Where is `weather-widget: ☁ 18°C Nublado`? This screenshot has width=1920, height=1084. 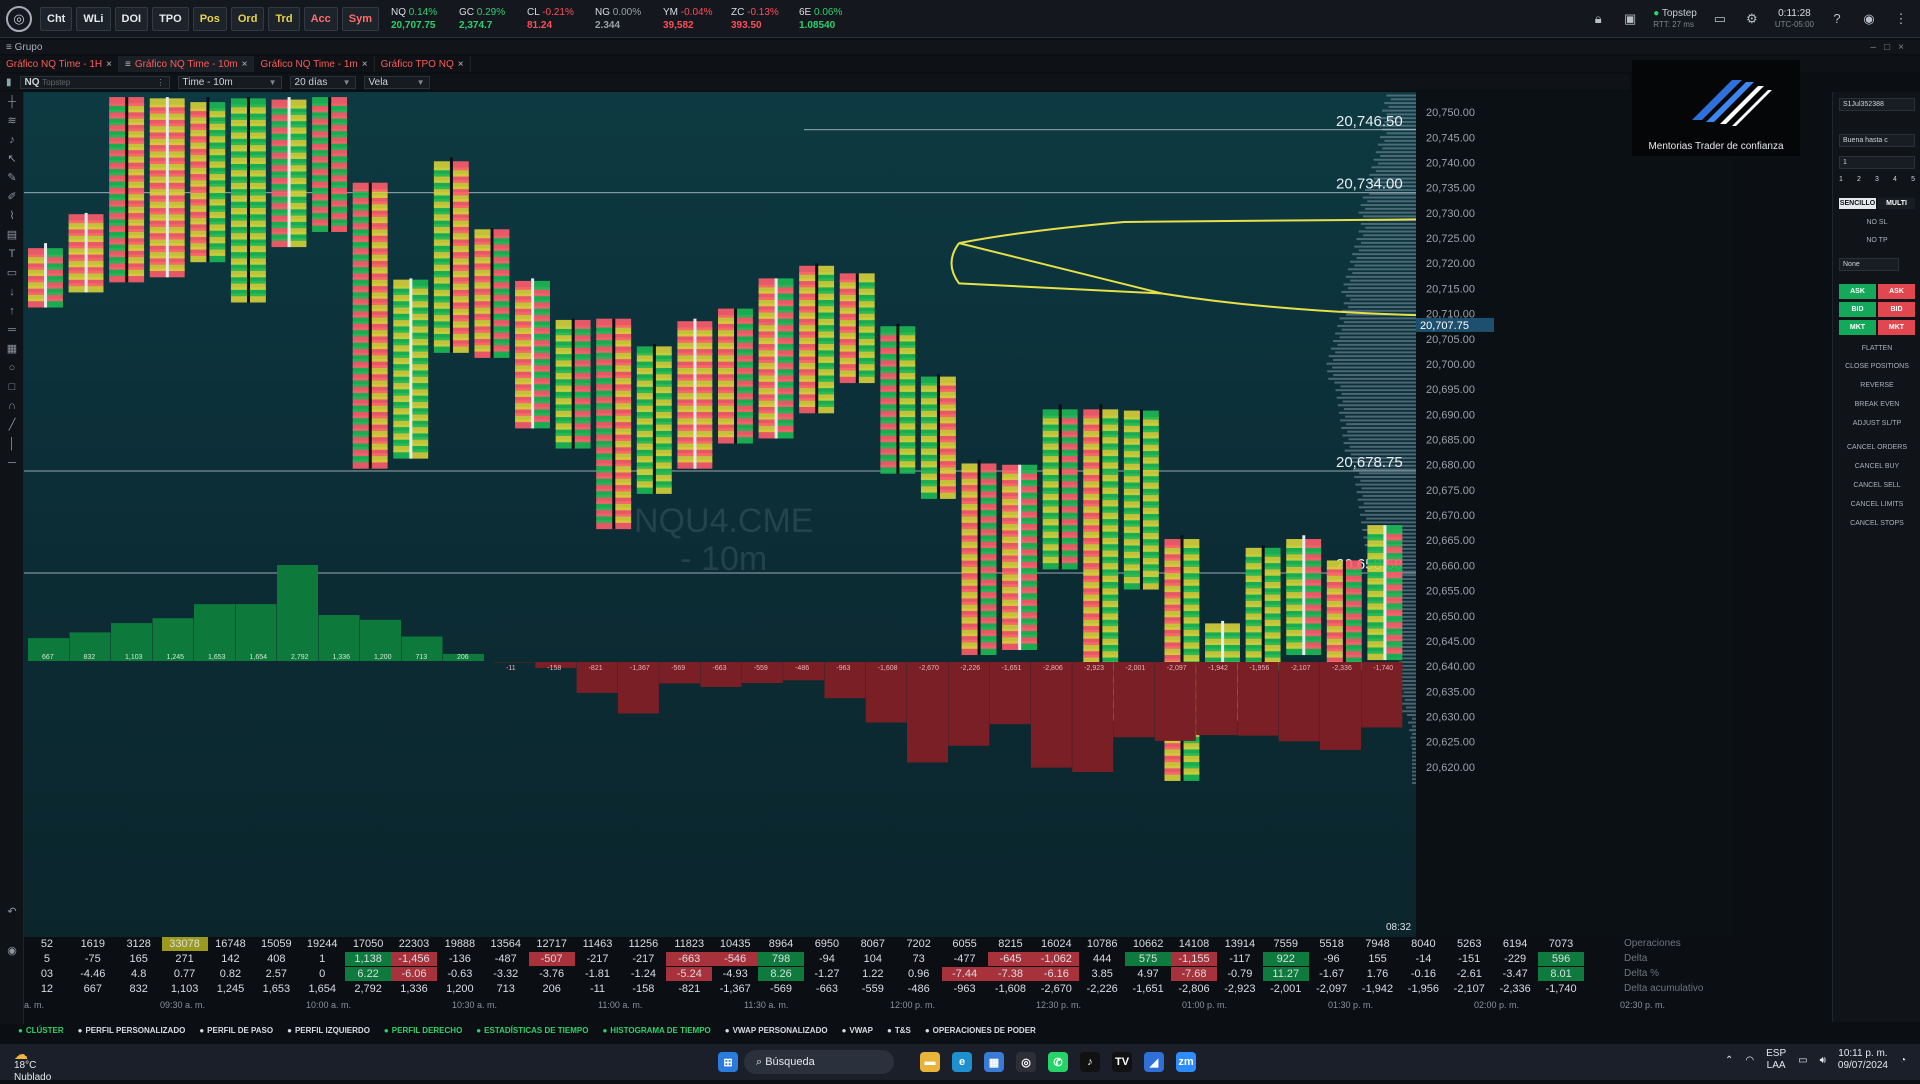
weather-widget: ☁ 18°C Nublado is located at coordinates (32, 1066).